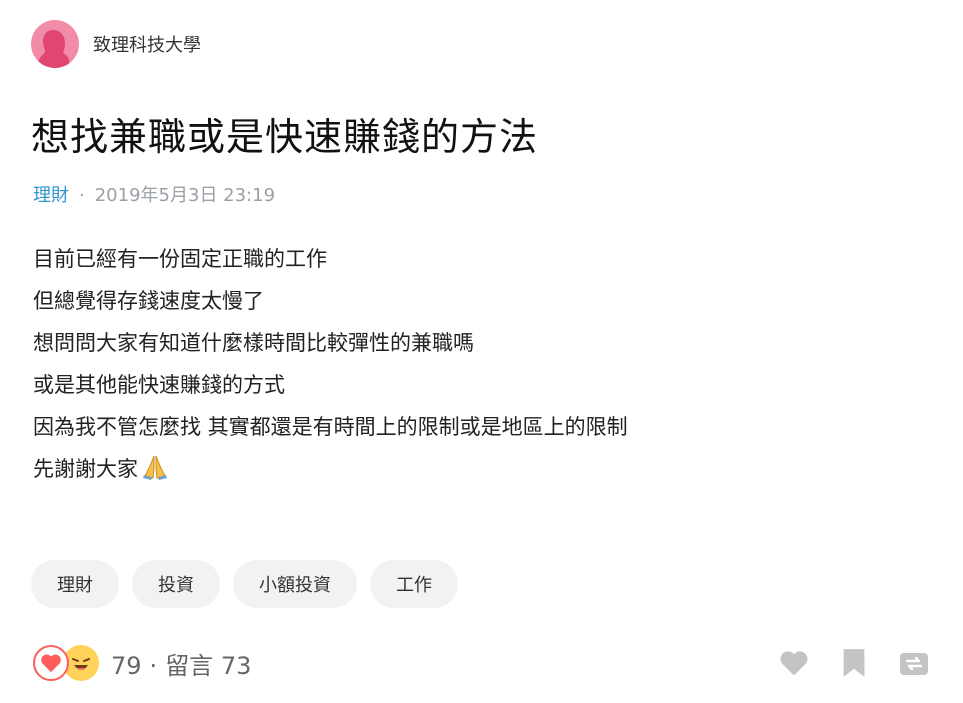 This screenshot has height=703, width=963. I want to click on share-button, so click(914, 663).